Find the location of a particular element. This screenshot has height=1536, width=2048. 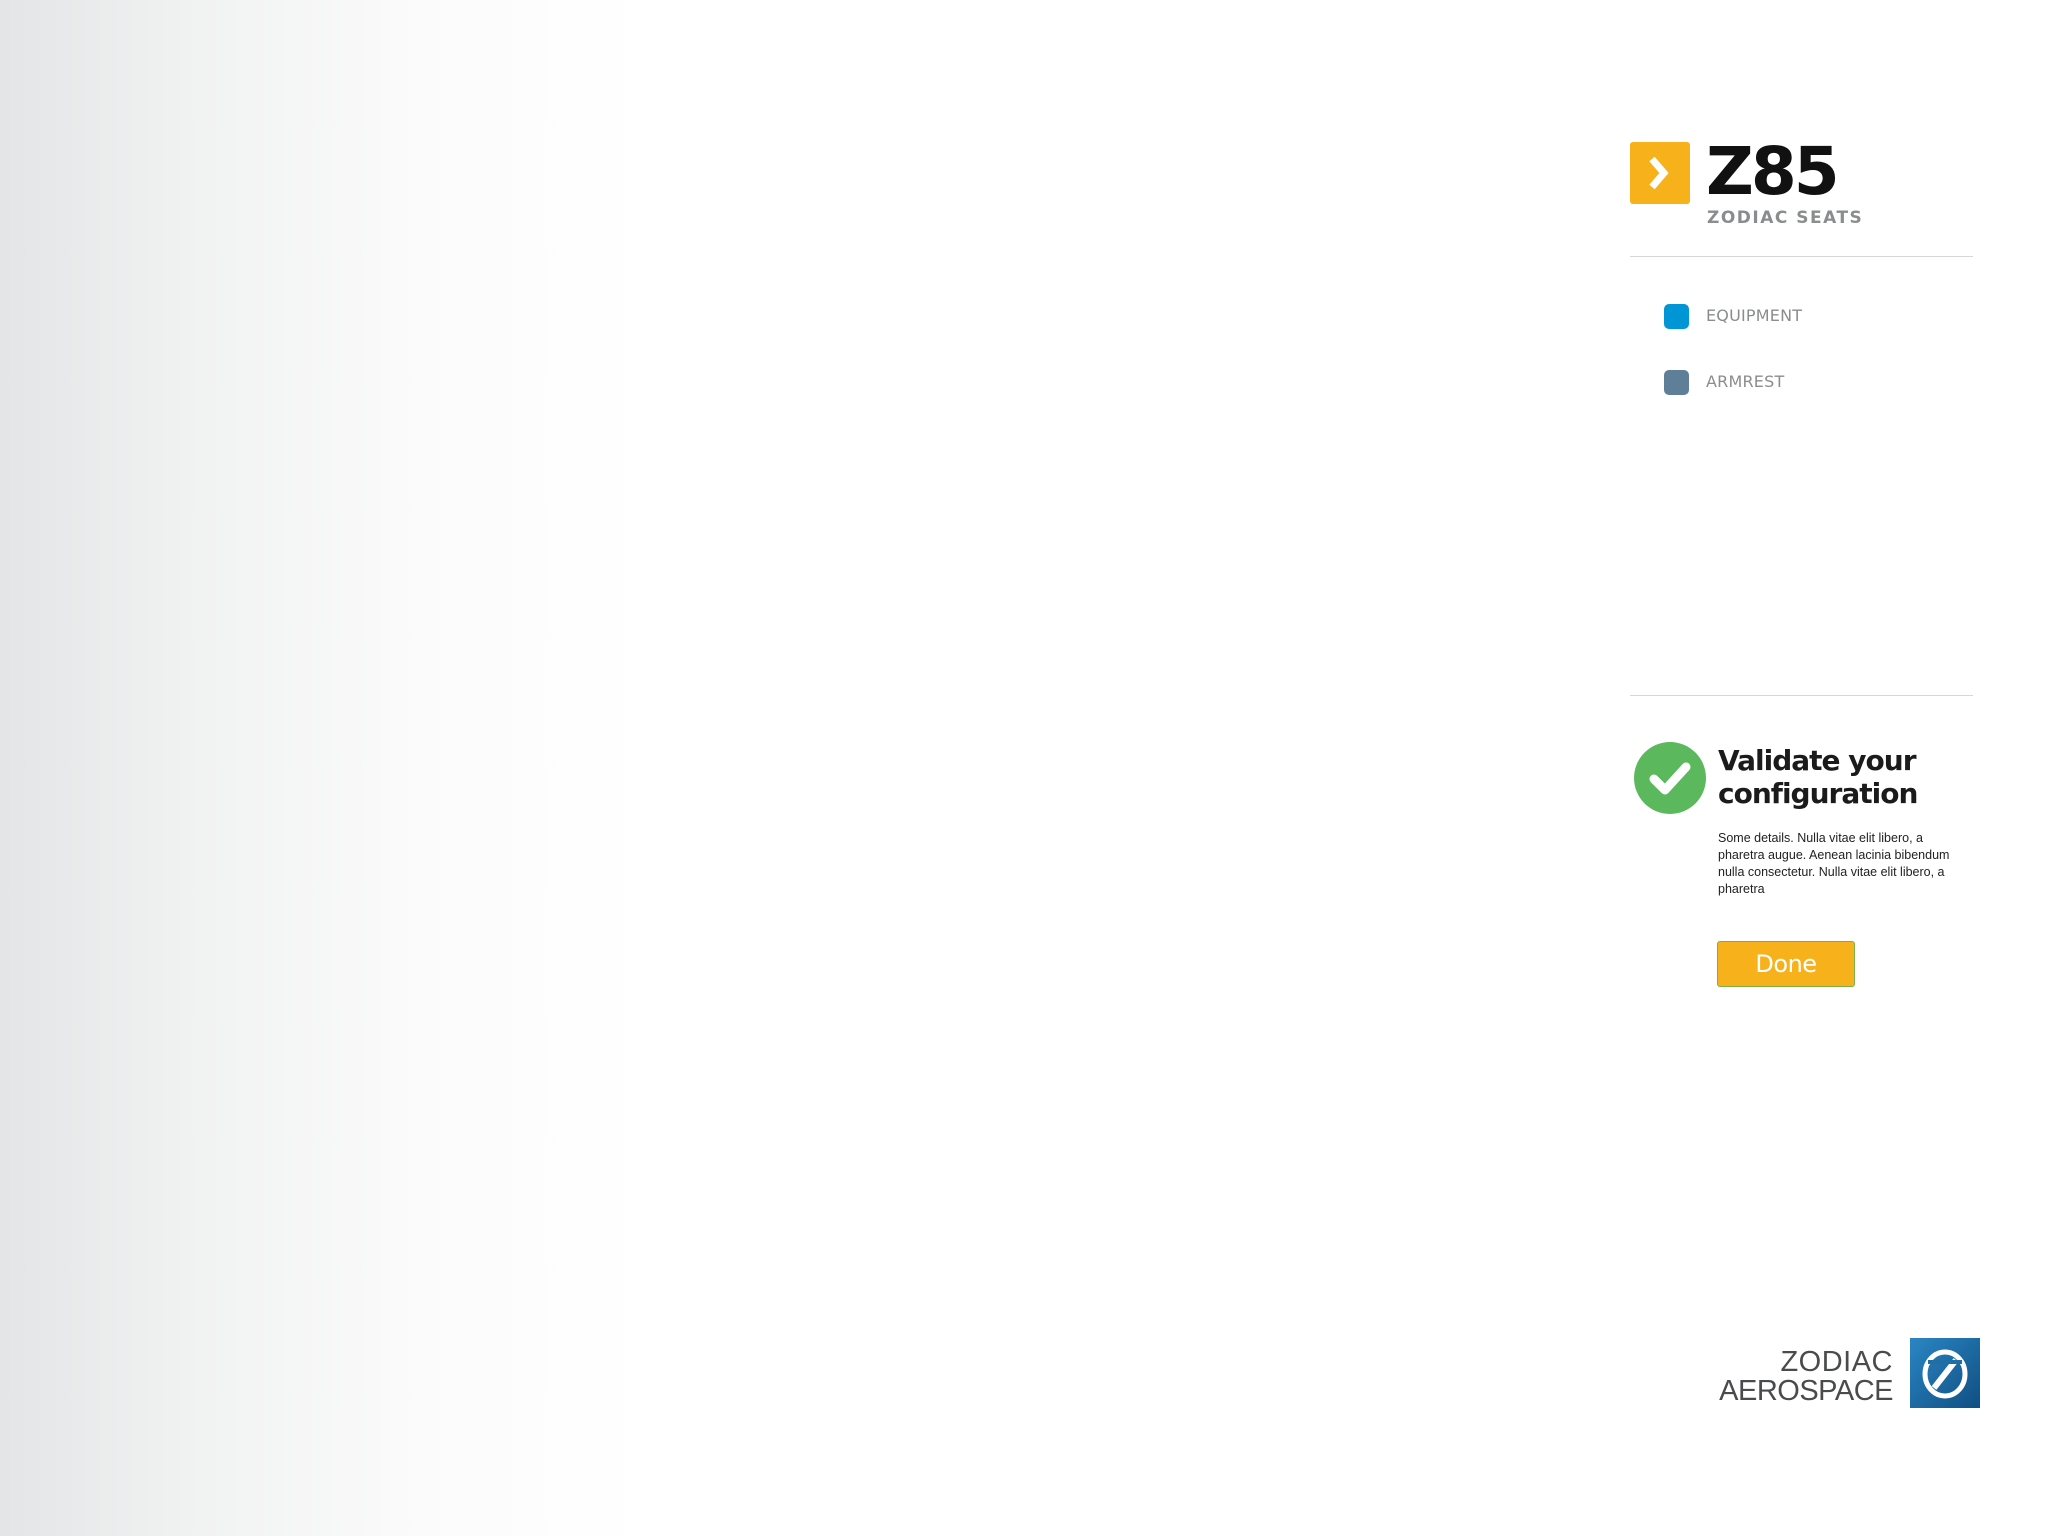

product-brand: Z85 ZODIAC SEATS is located at coordinates (1802, 193).